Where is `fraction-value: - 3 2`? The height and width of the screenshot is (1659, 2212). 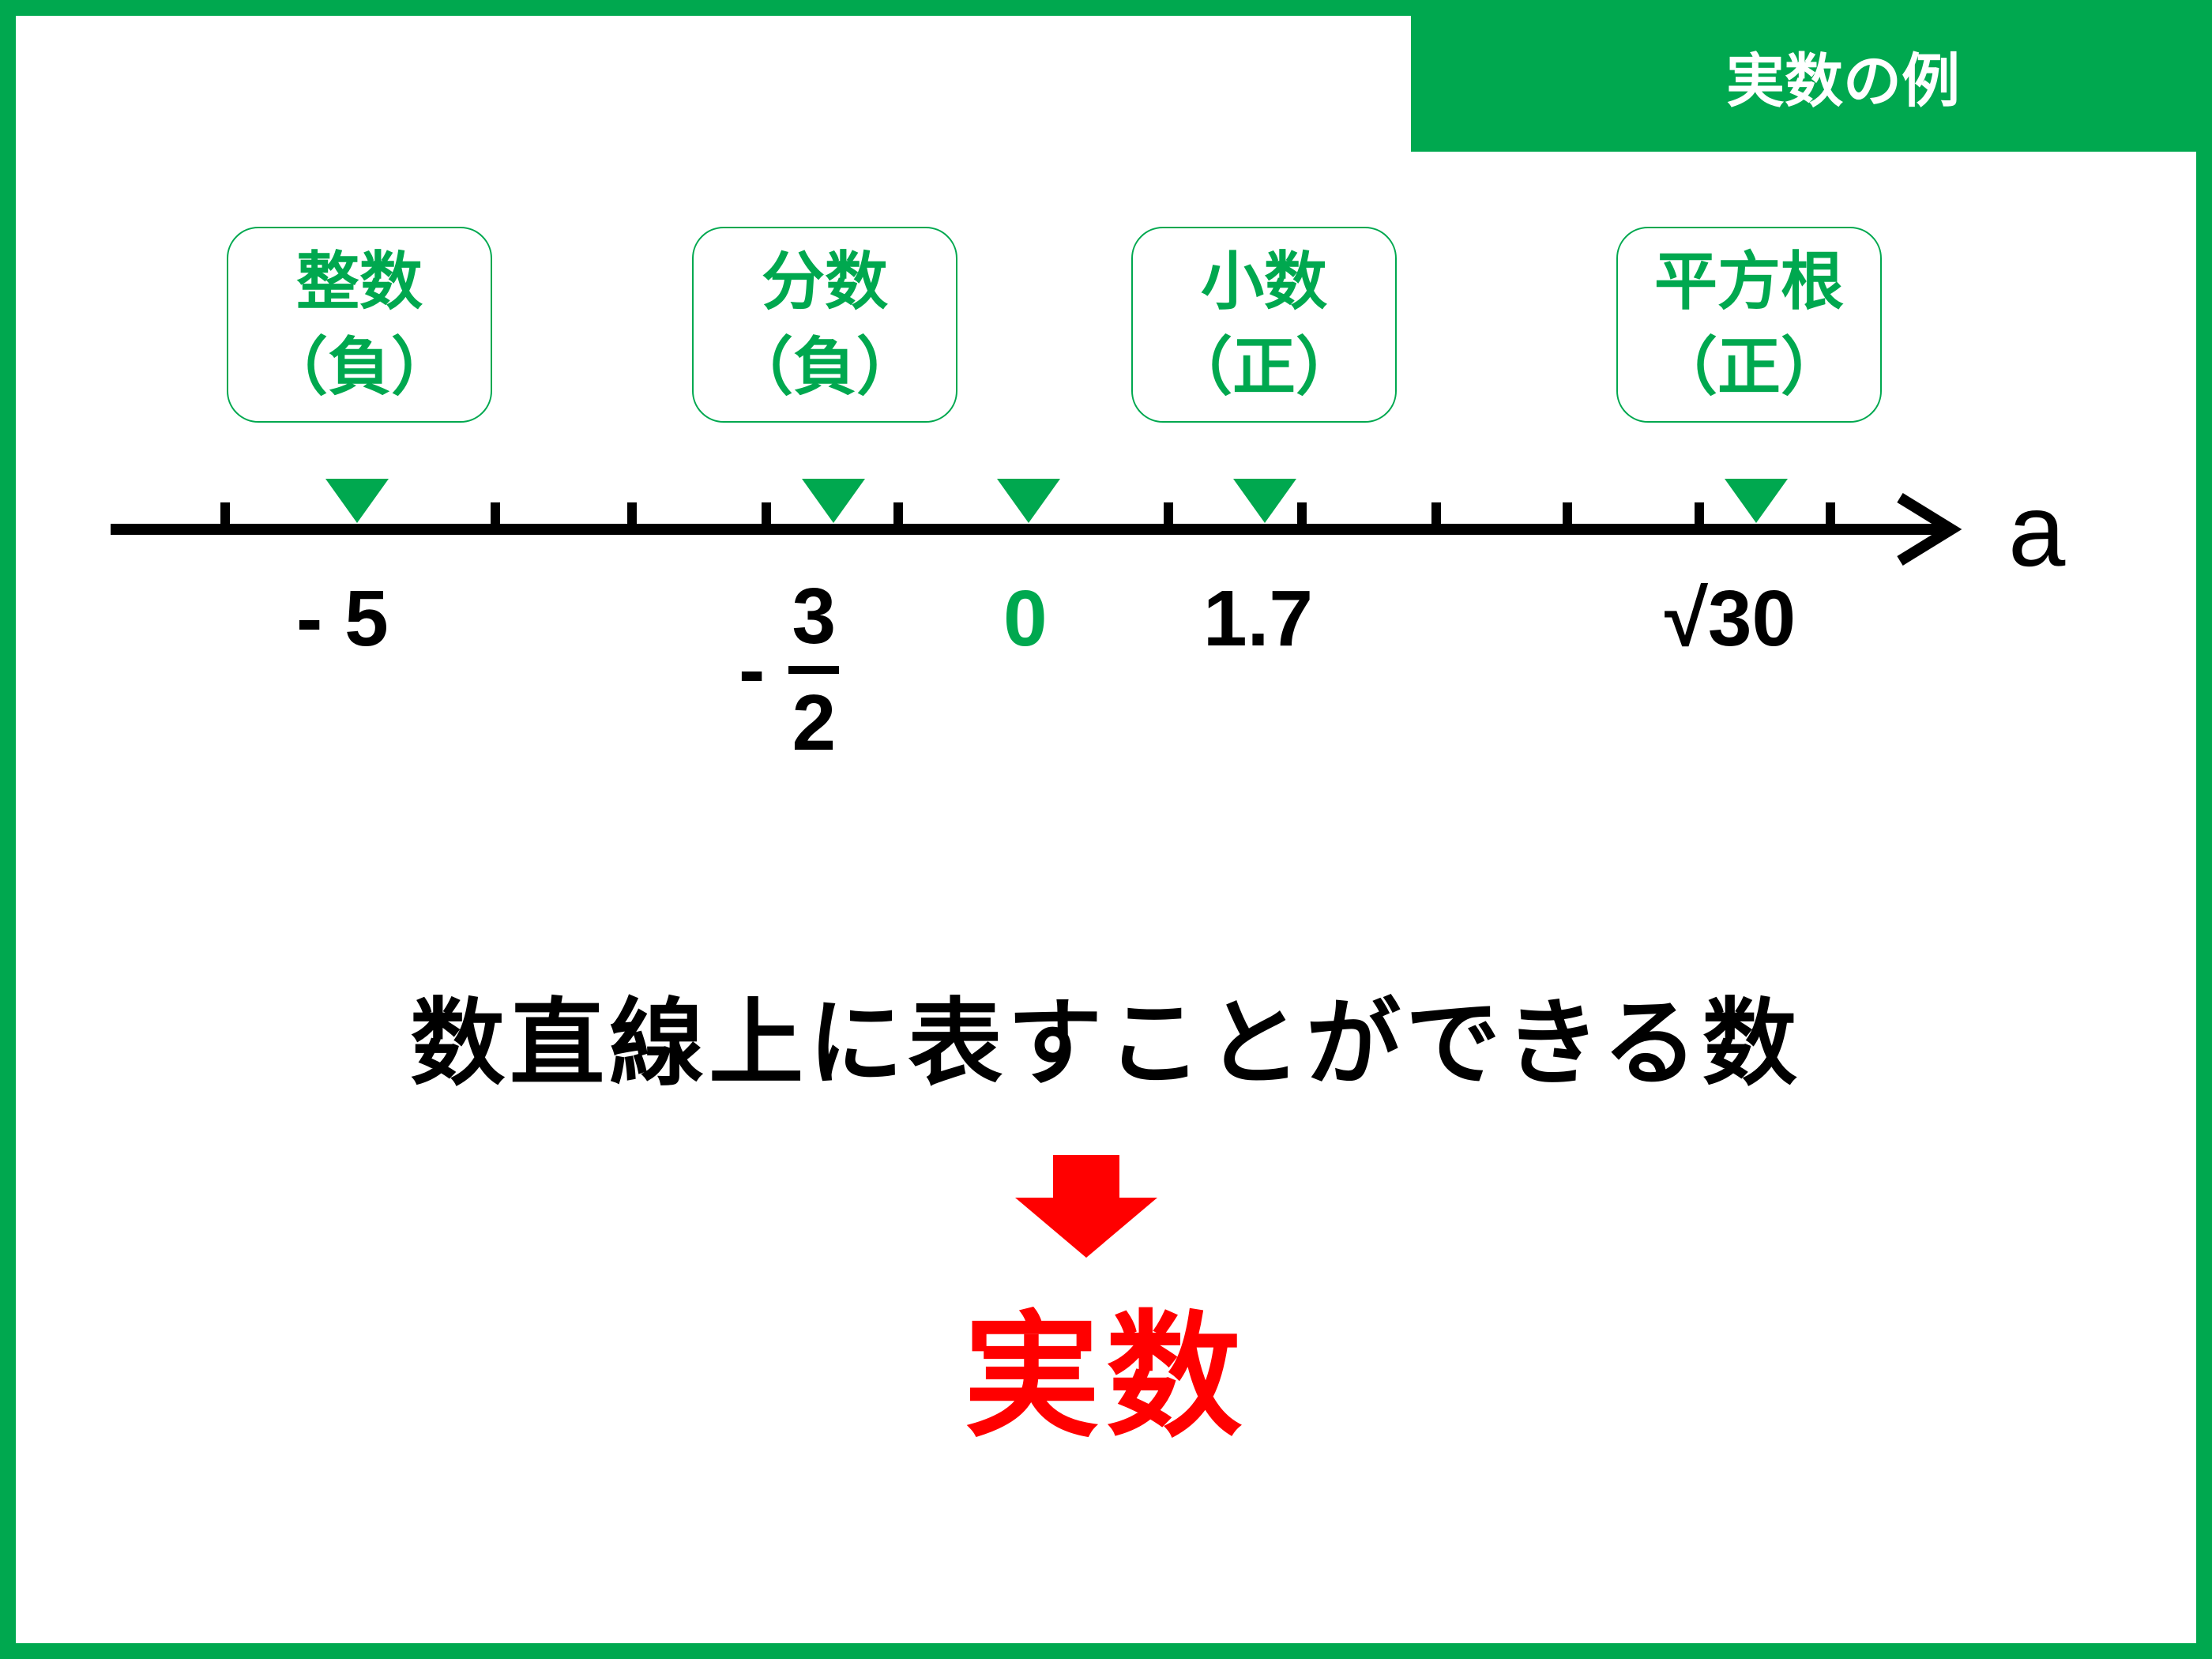
fraction-value: - 3 2 is located at coordinates (789, 670).